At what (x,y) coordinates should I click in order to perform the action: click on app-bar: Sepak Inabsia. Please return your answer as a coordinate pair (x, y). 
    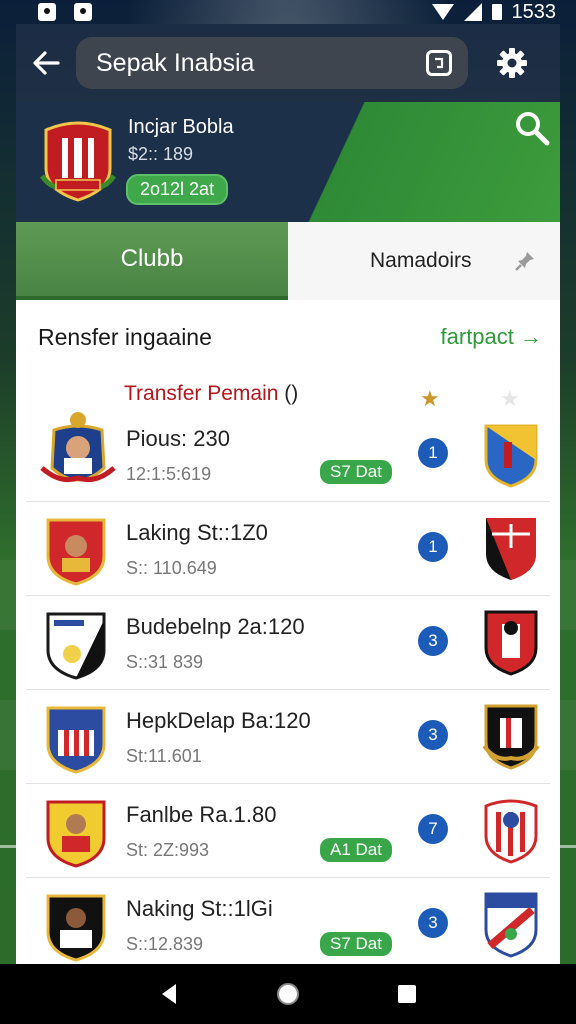
    Looking at the image, I should click on (288, 63).